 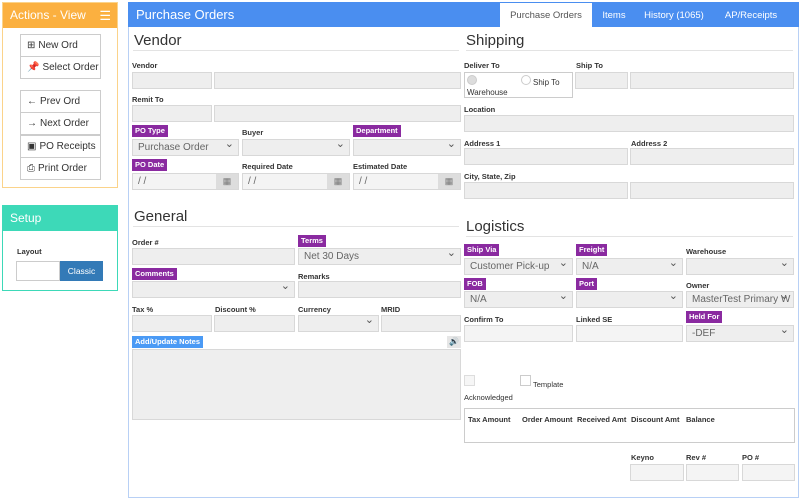 I want to click on port-select, so click(x=629, y=299).